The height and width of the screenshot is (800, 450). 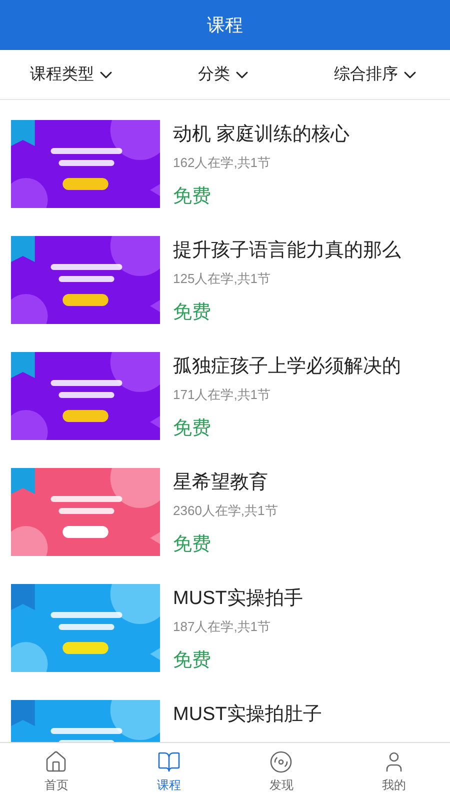 I want to click on tab-bar-item: 发现, so click(x=281, y=771).